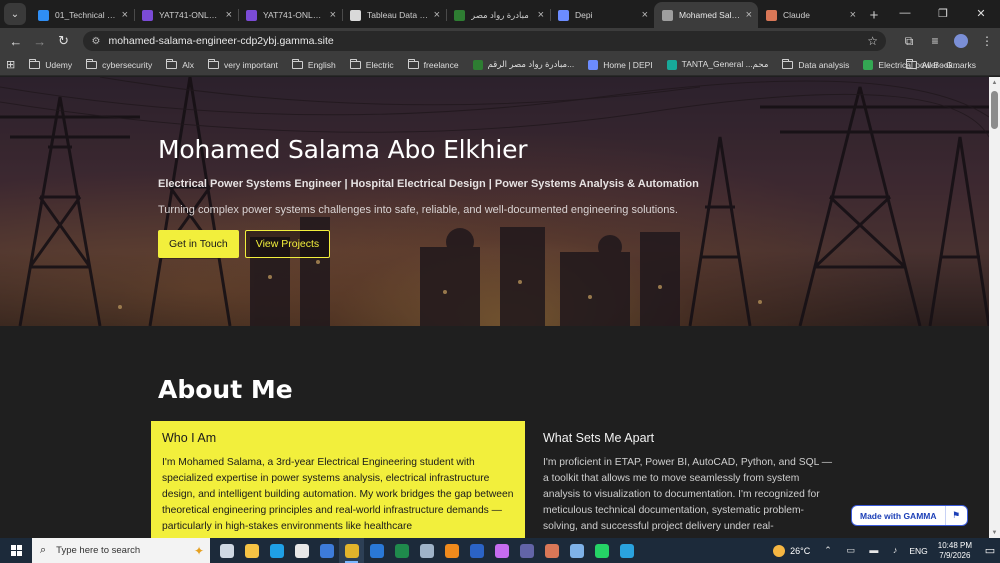  Describe the element at coordinates (874, 15) in the screenshot. I see `new-tab-button: +` at that location.